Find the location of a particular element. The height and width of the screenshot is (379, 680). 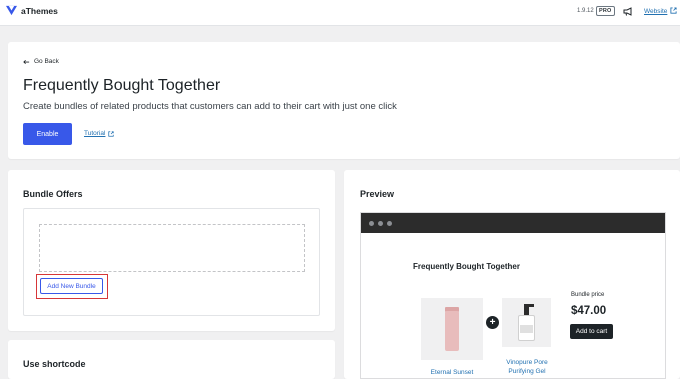

shortcode-card: Use shortcode is located at coordinates (171, 359).